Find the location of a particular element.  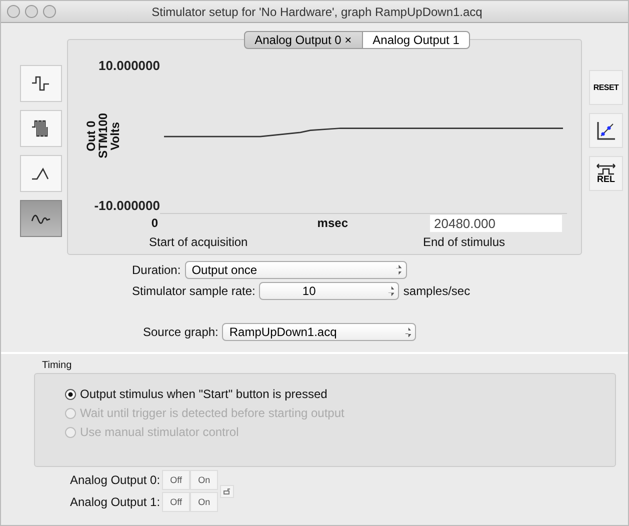

field-label: Source graph: is located at coordinates (180, 332).